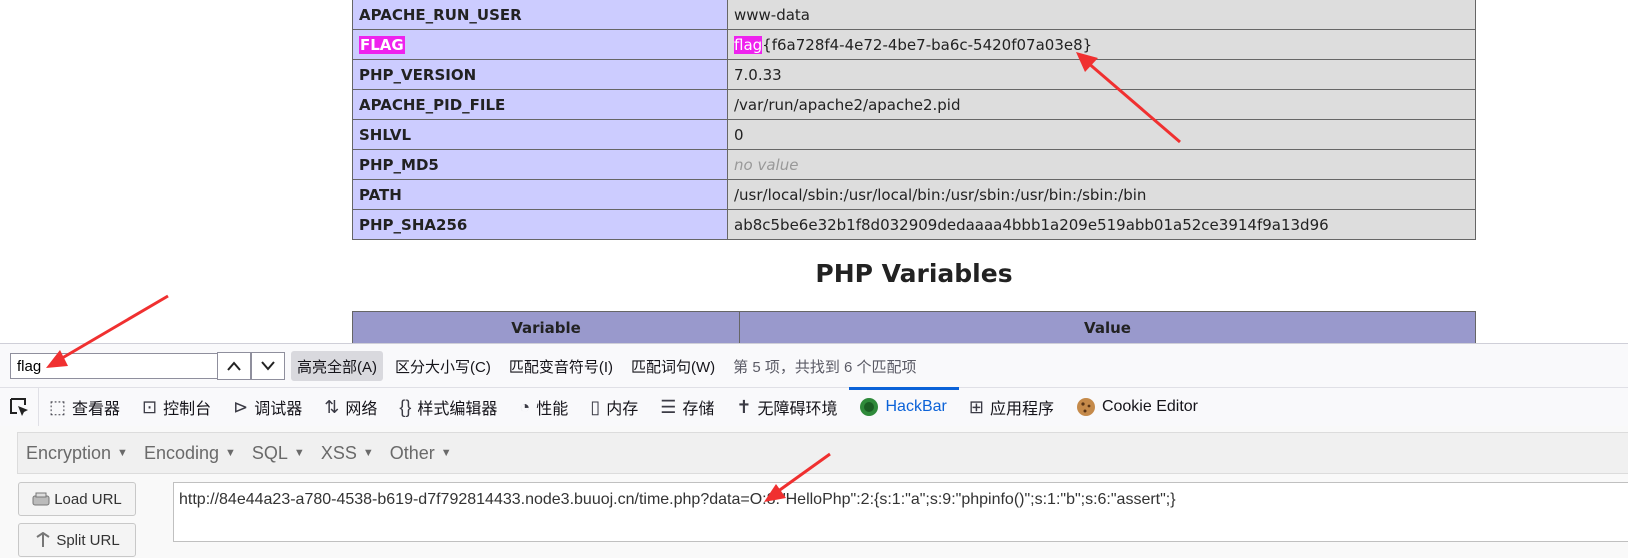  I want to click on env-key: APACHE_RUN_USER, so click(540, 15).